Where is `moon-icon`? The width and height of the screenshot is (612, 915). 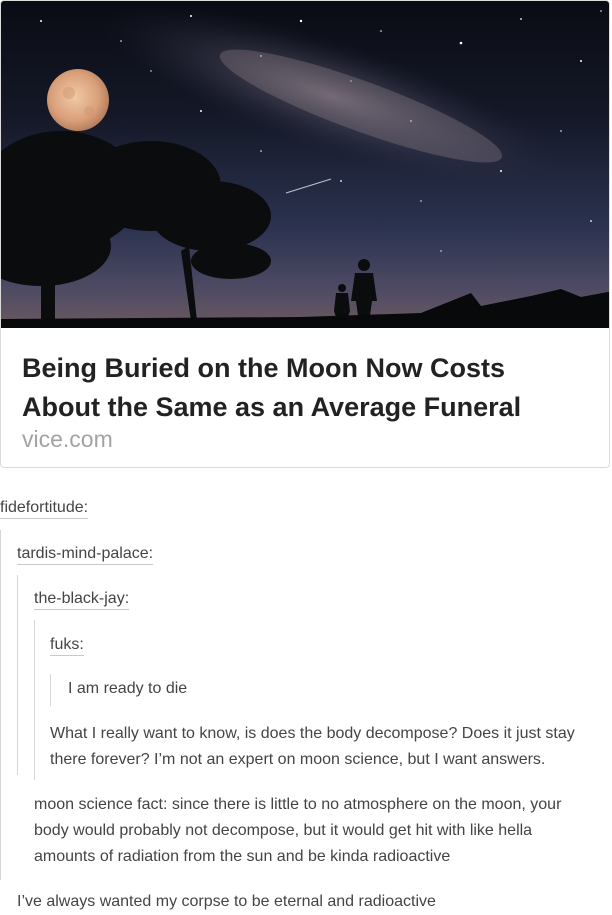 moon-icon is located at coordinates (78, 100).